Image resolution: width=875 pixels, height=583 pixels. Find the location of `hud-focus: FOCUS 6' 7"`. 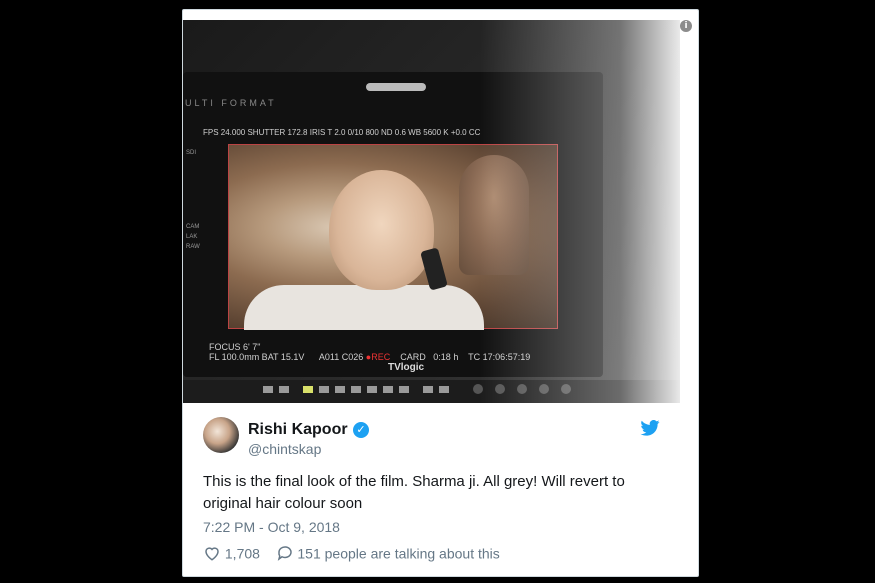

hud-focus: FOCUS 6' 7" is located at coordinates (235, 347).